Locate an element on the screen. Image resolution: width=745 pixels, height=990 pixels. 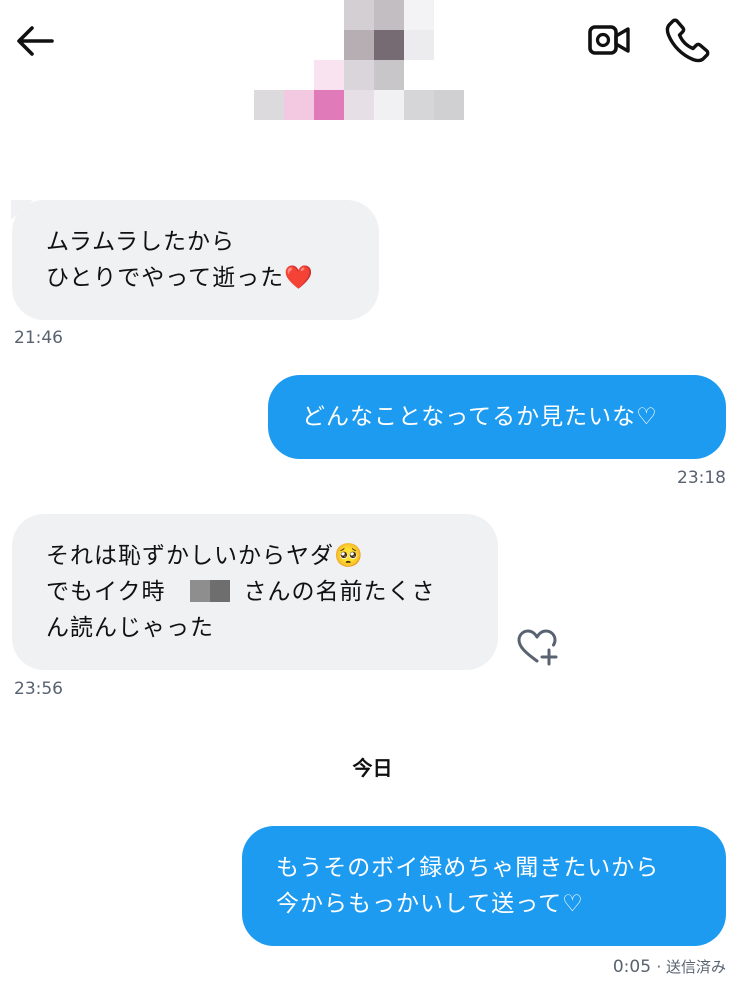
video-camera-icon is located at coordinates (609, 40).